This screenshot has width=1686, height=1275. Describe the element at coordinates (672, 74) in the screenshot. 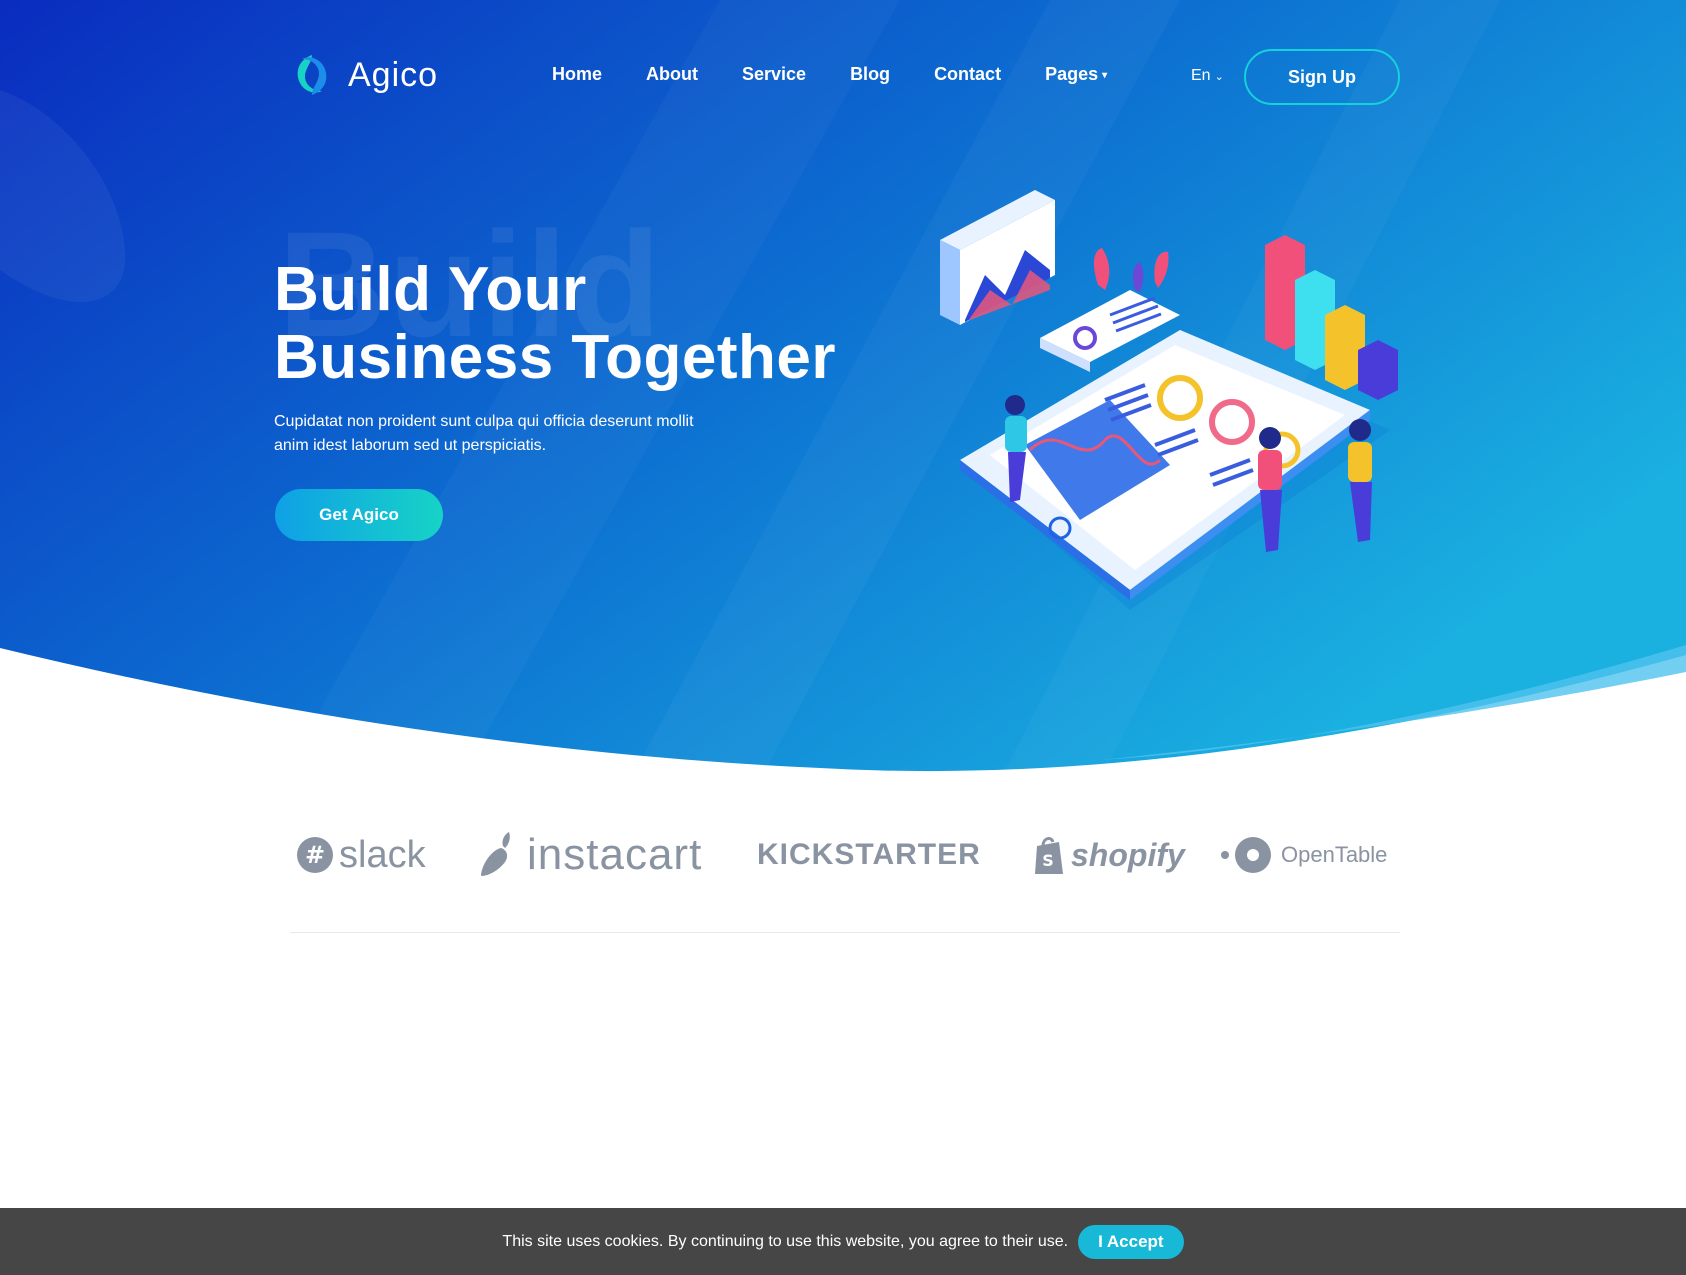

I see `nav-about: About` at that location.